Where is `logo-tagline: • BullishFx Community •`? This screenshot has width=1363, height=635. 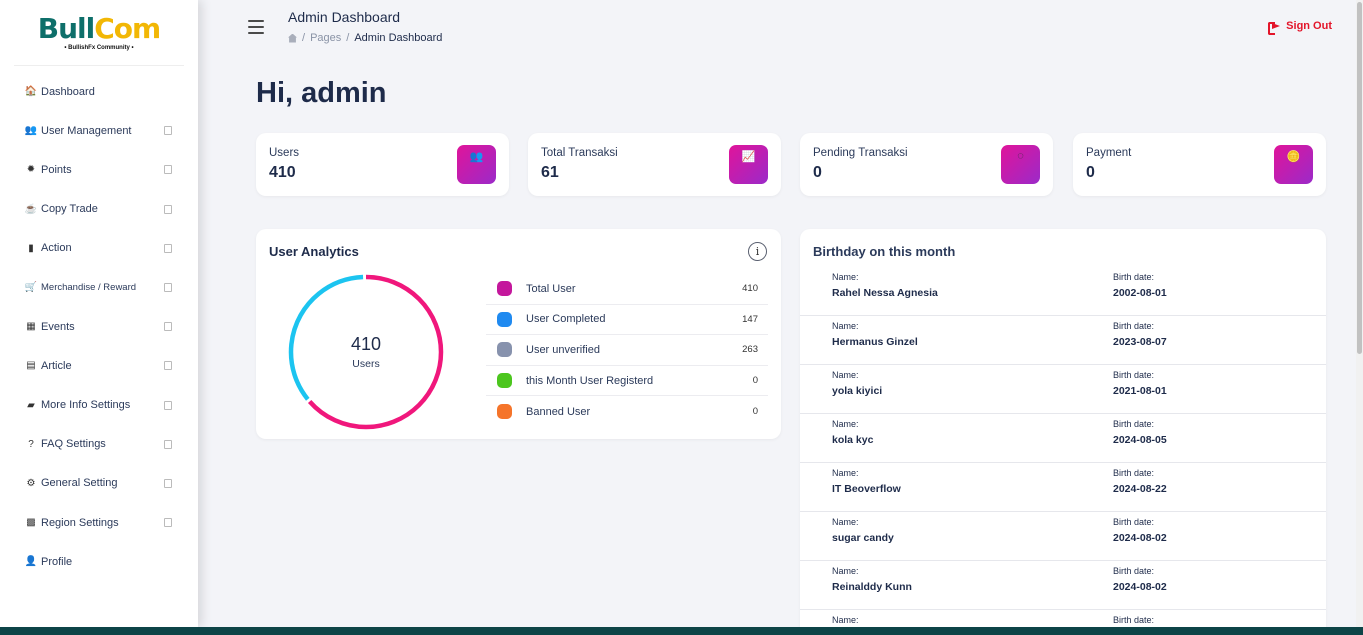
logo-tagline: • BullishFx Community • is located at coordinates (99, 47).